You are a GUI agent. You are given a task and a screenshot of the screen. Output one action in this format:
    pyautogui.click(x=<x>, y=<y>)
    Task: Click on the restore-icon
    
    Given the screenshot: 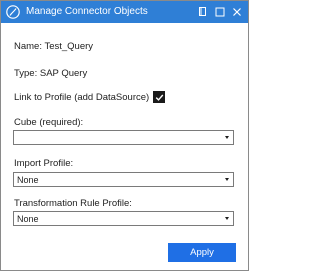 What is the action you would take?
    pyautogui.click(x=203, y=12)
    